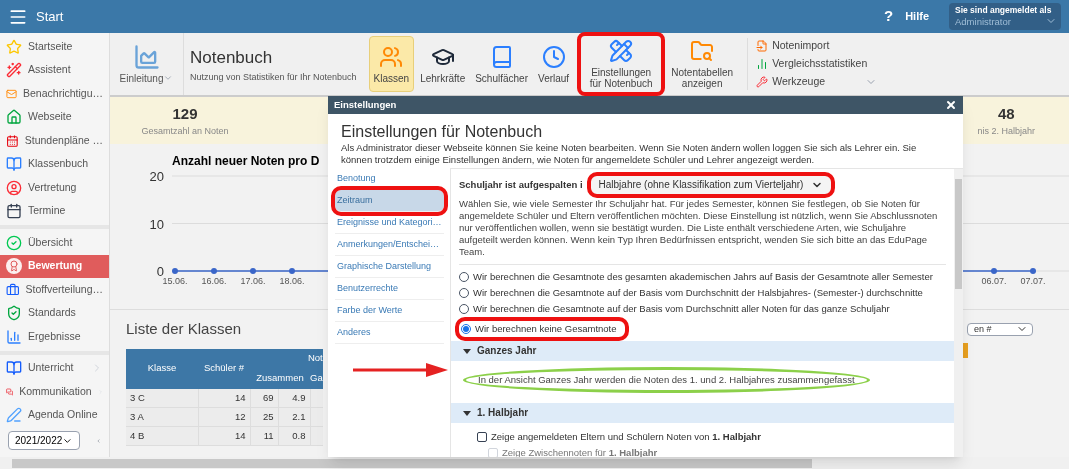  What do you see at coordinates (156, 176) in the screenshot?
I see `y-tick-label: 20` at bounding box center [156, 176].